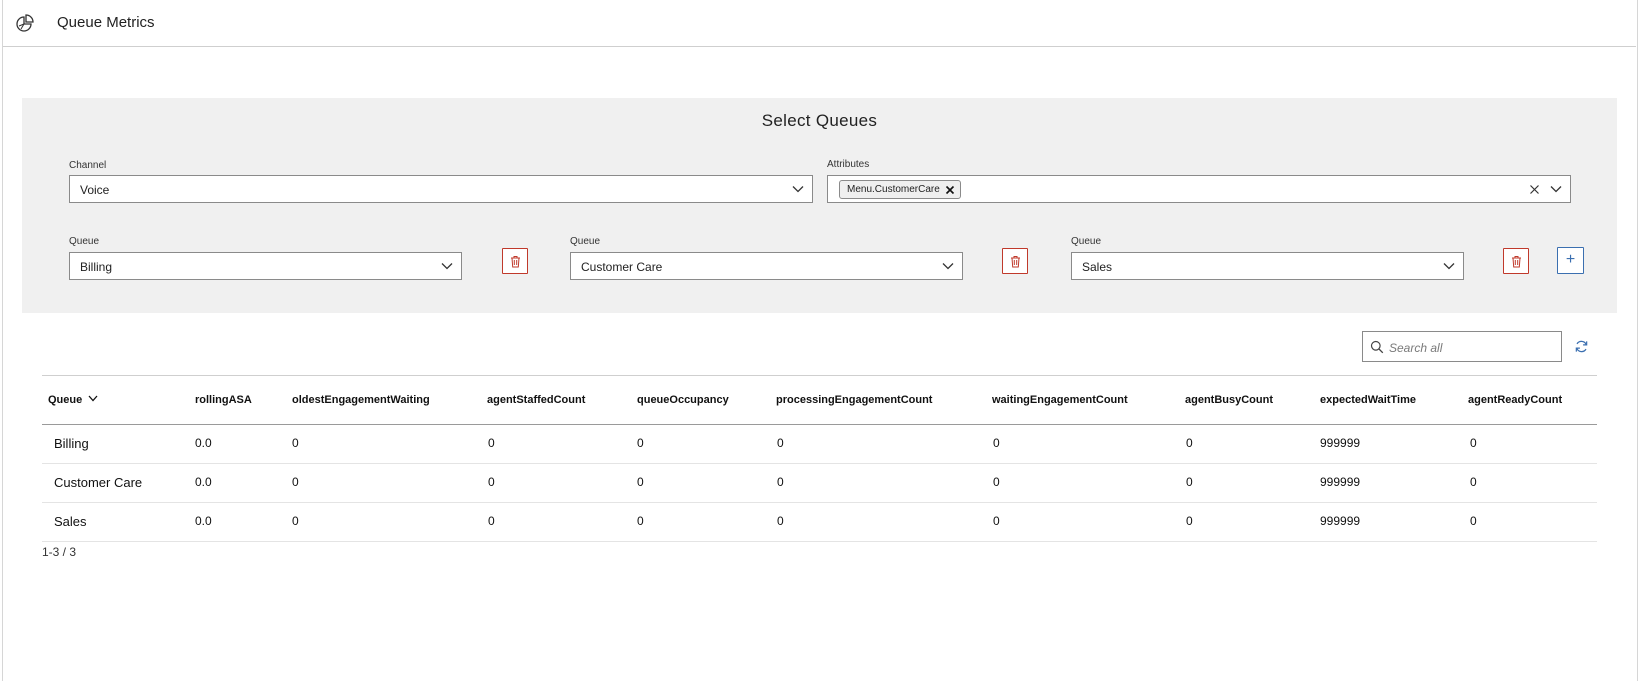 The image size is (1640, 681). What do you see at coordinates (819, 444) in the screenshot?
I see `table-row: Billing 0.0 0 0 0 0 0 0 999999 0` at bounding box center [819, 444].